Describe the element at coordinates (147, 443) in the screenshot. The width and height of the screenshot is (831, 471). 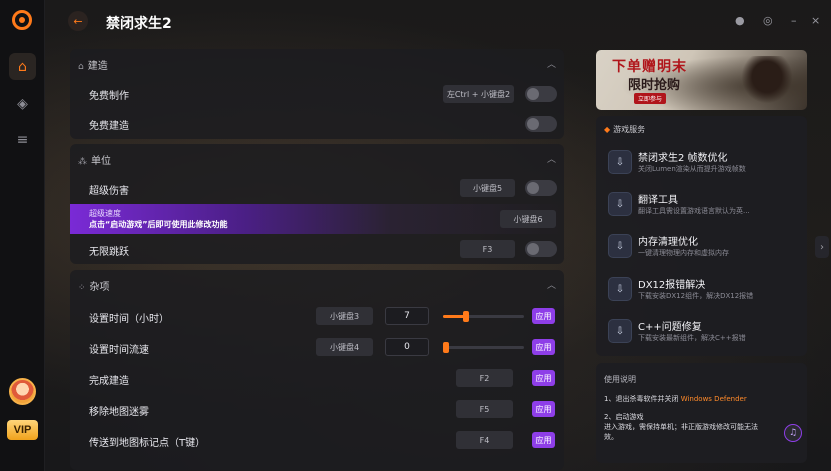
I see `row-label-teleport: 传送到地图标记点（T键）` at that location.